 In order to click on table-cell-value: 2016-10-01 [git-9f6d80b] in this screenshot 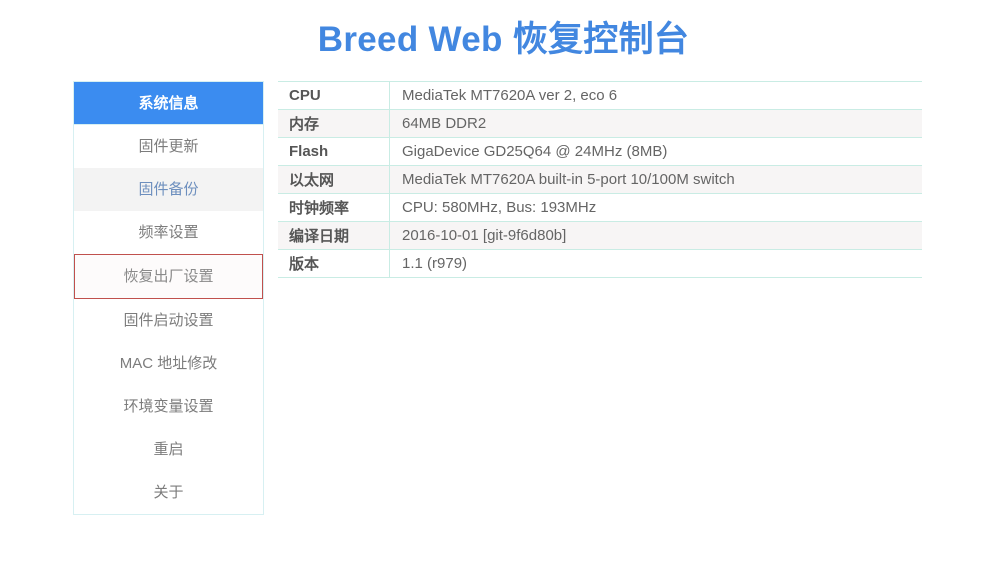, I will do `click(655, 235)`.